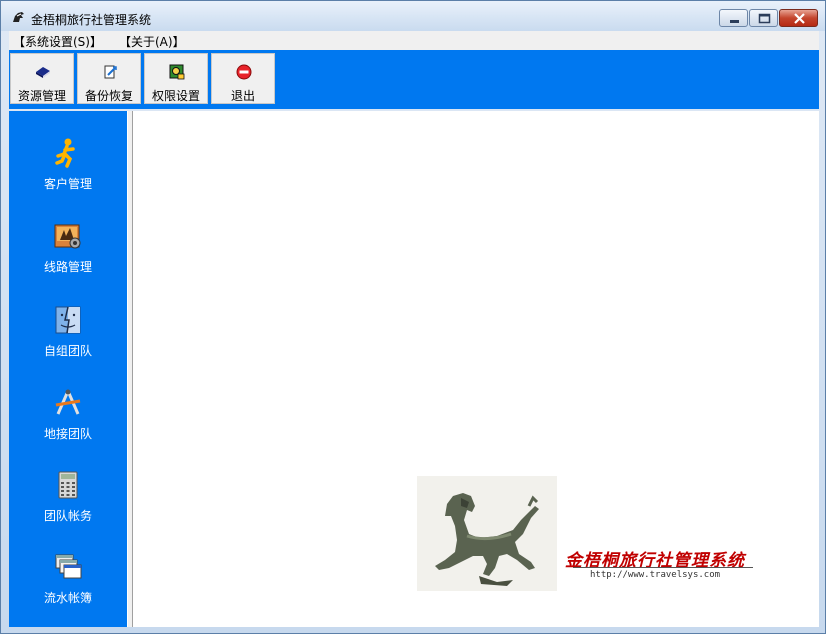  What do you see at coordinates (68, 402) in the screenshot?
I see `compass-icon` at bounding box center [68, 402].